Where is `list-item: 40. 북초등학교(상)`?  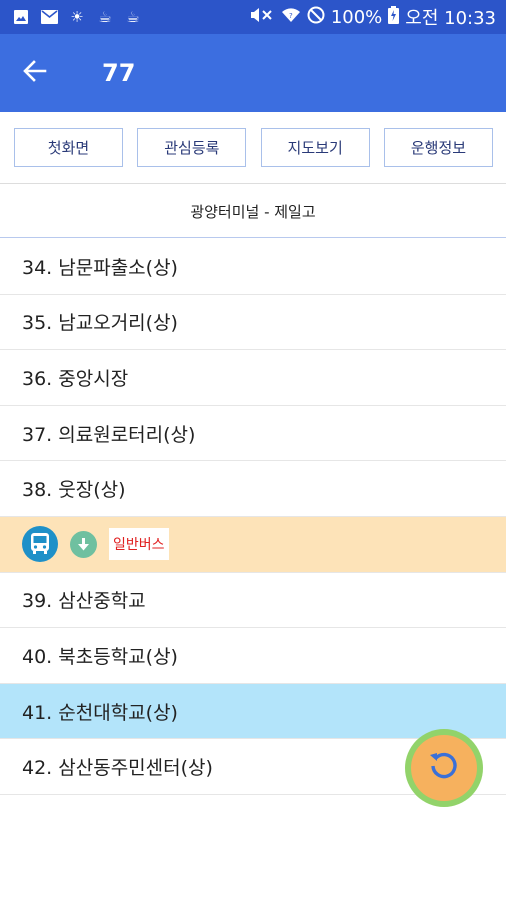 list-item: 40. 북초등학교(상) is located at coordinates (253, 656).